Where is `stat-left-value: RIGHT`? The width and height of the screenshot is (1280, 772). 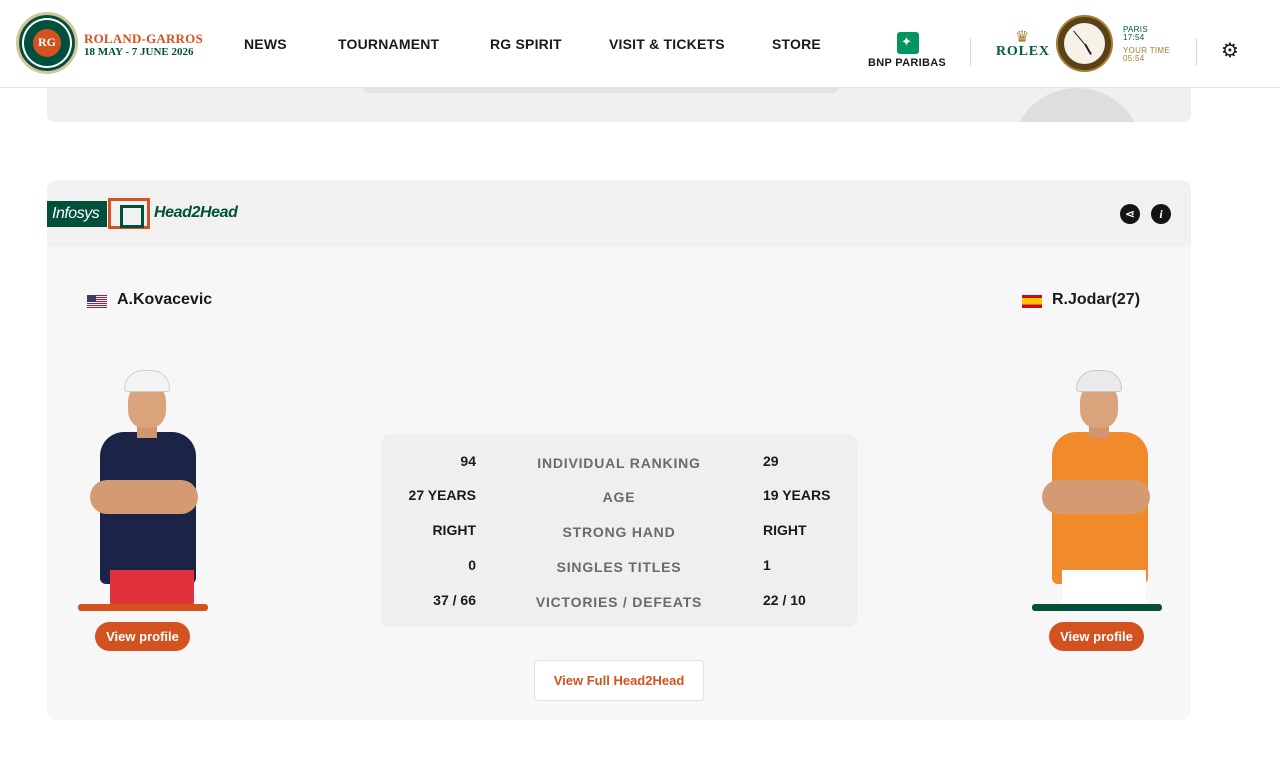
stat-left-value: RIGHT is located at coordinates (454, 530).